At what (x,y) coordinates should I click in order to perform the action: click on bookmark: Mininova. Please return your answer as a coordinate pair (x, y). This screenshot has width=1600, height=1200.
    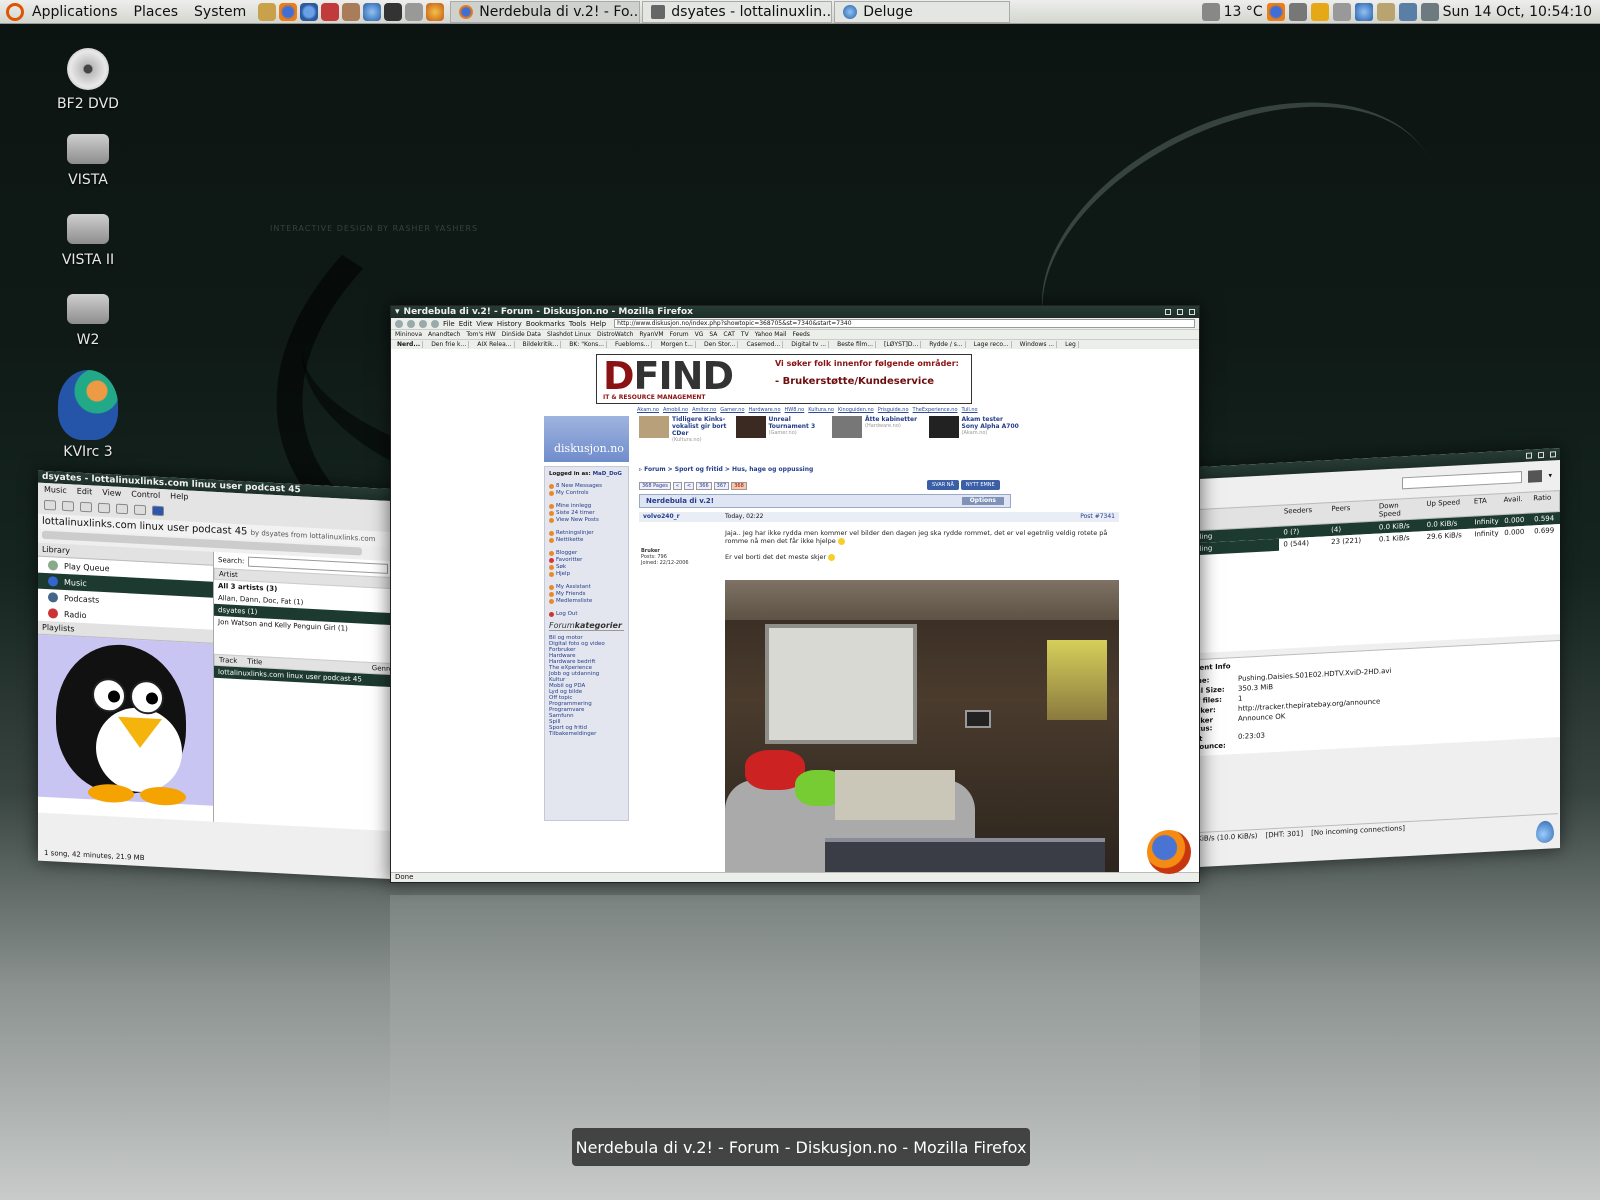
    Looking at the image, I should click on (408, 334).